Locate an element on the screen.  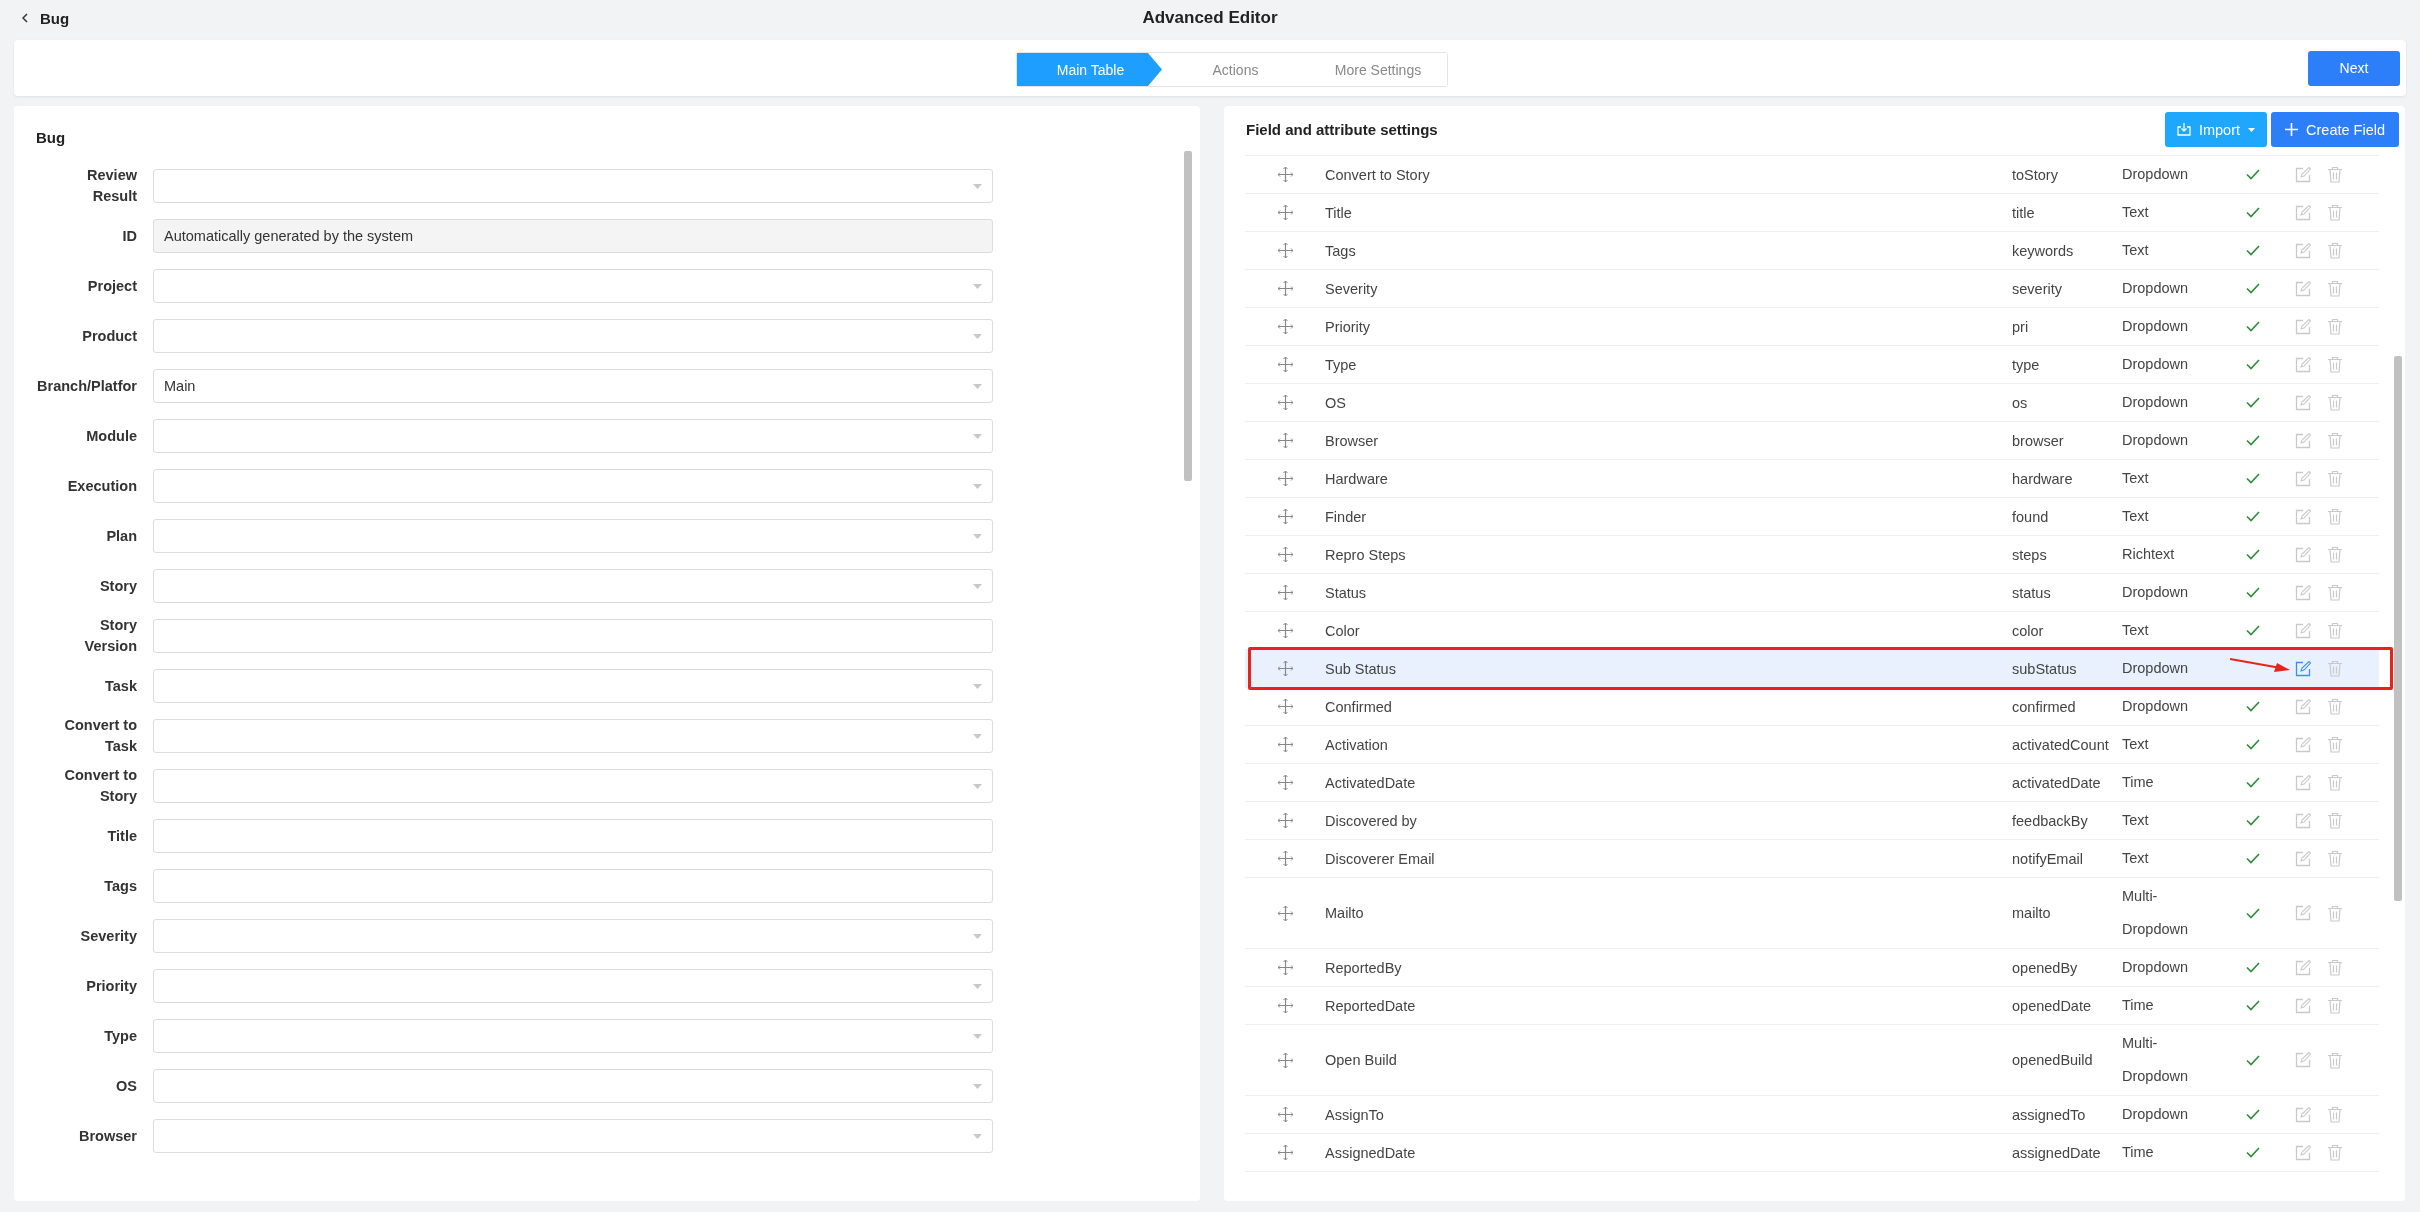
table-row: AssignedDate assignedDate Time is located at coordinates (1812, 1153).